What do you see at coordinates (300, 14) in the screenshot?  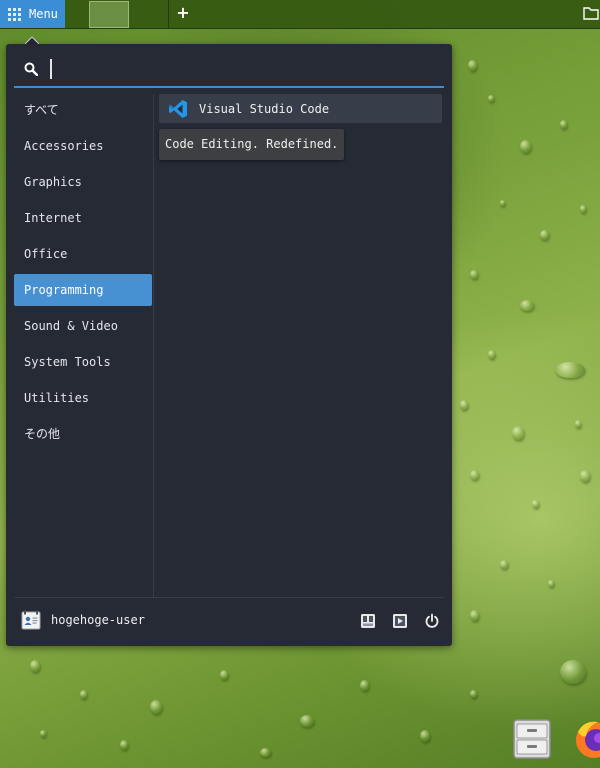 I see `top-panel: Menu +` at bounding box center [300, 14].